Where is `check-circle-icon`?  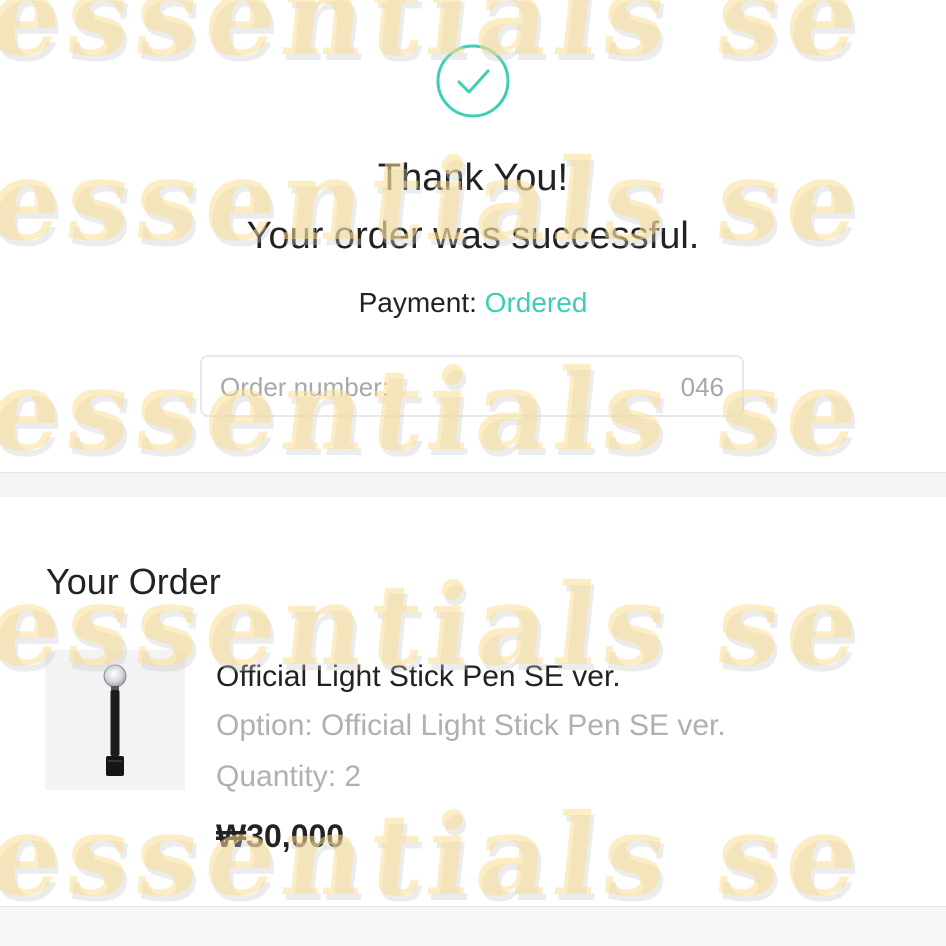 check-circle-icon is located at coordinates (473, 81).